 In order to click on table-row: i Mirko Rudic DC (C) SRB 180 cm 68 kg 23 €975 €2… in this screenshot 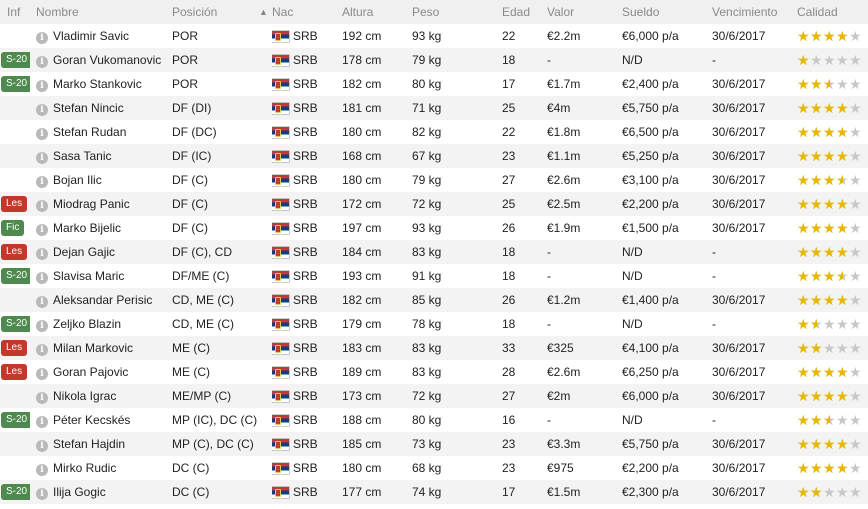, I will do `click(434, 468)`.